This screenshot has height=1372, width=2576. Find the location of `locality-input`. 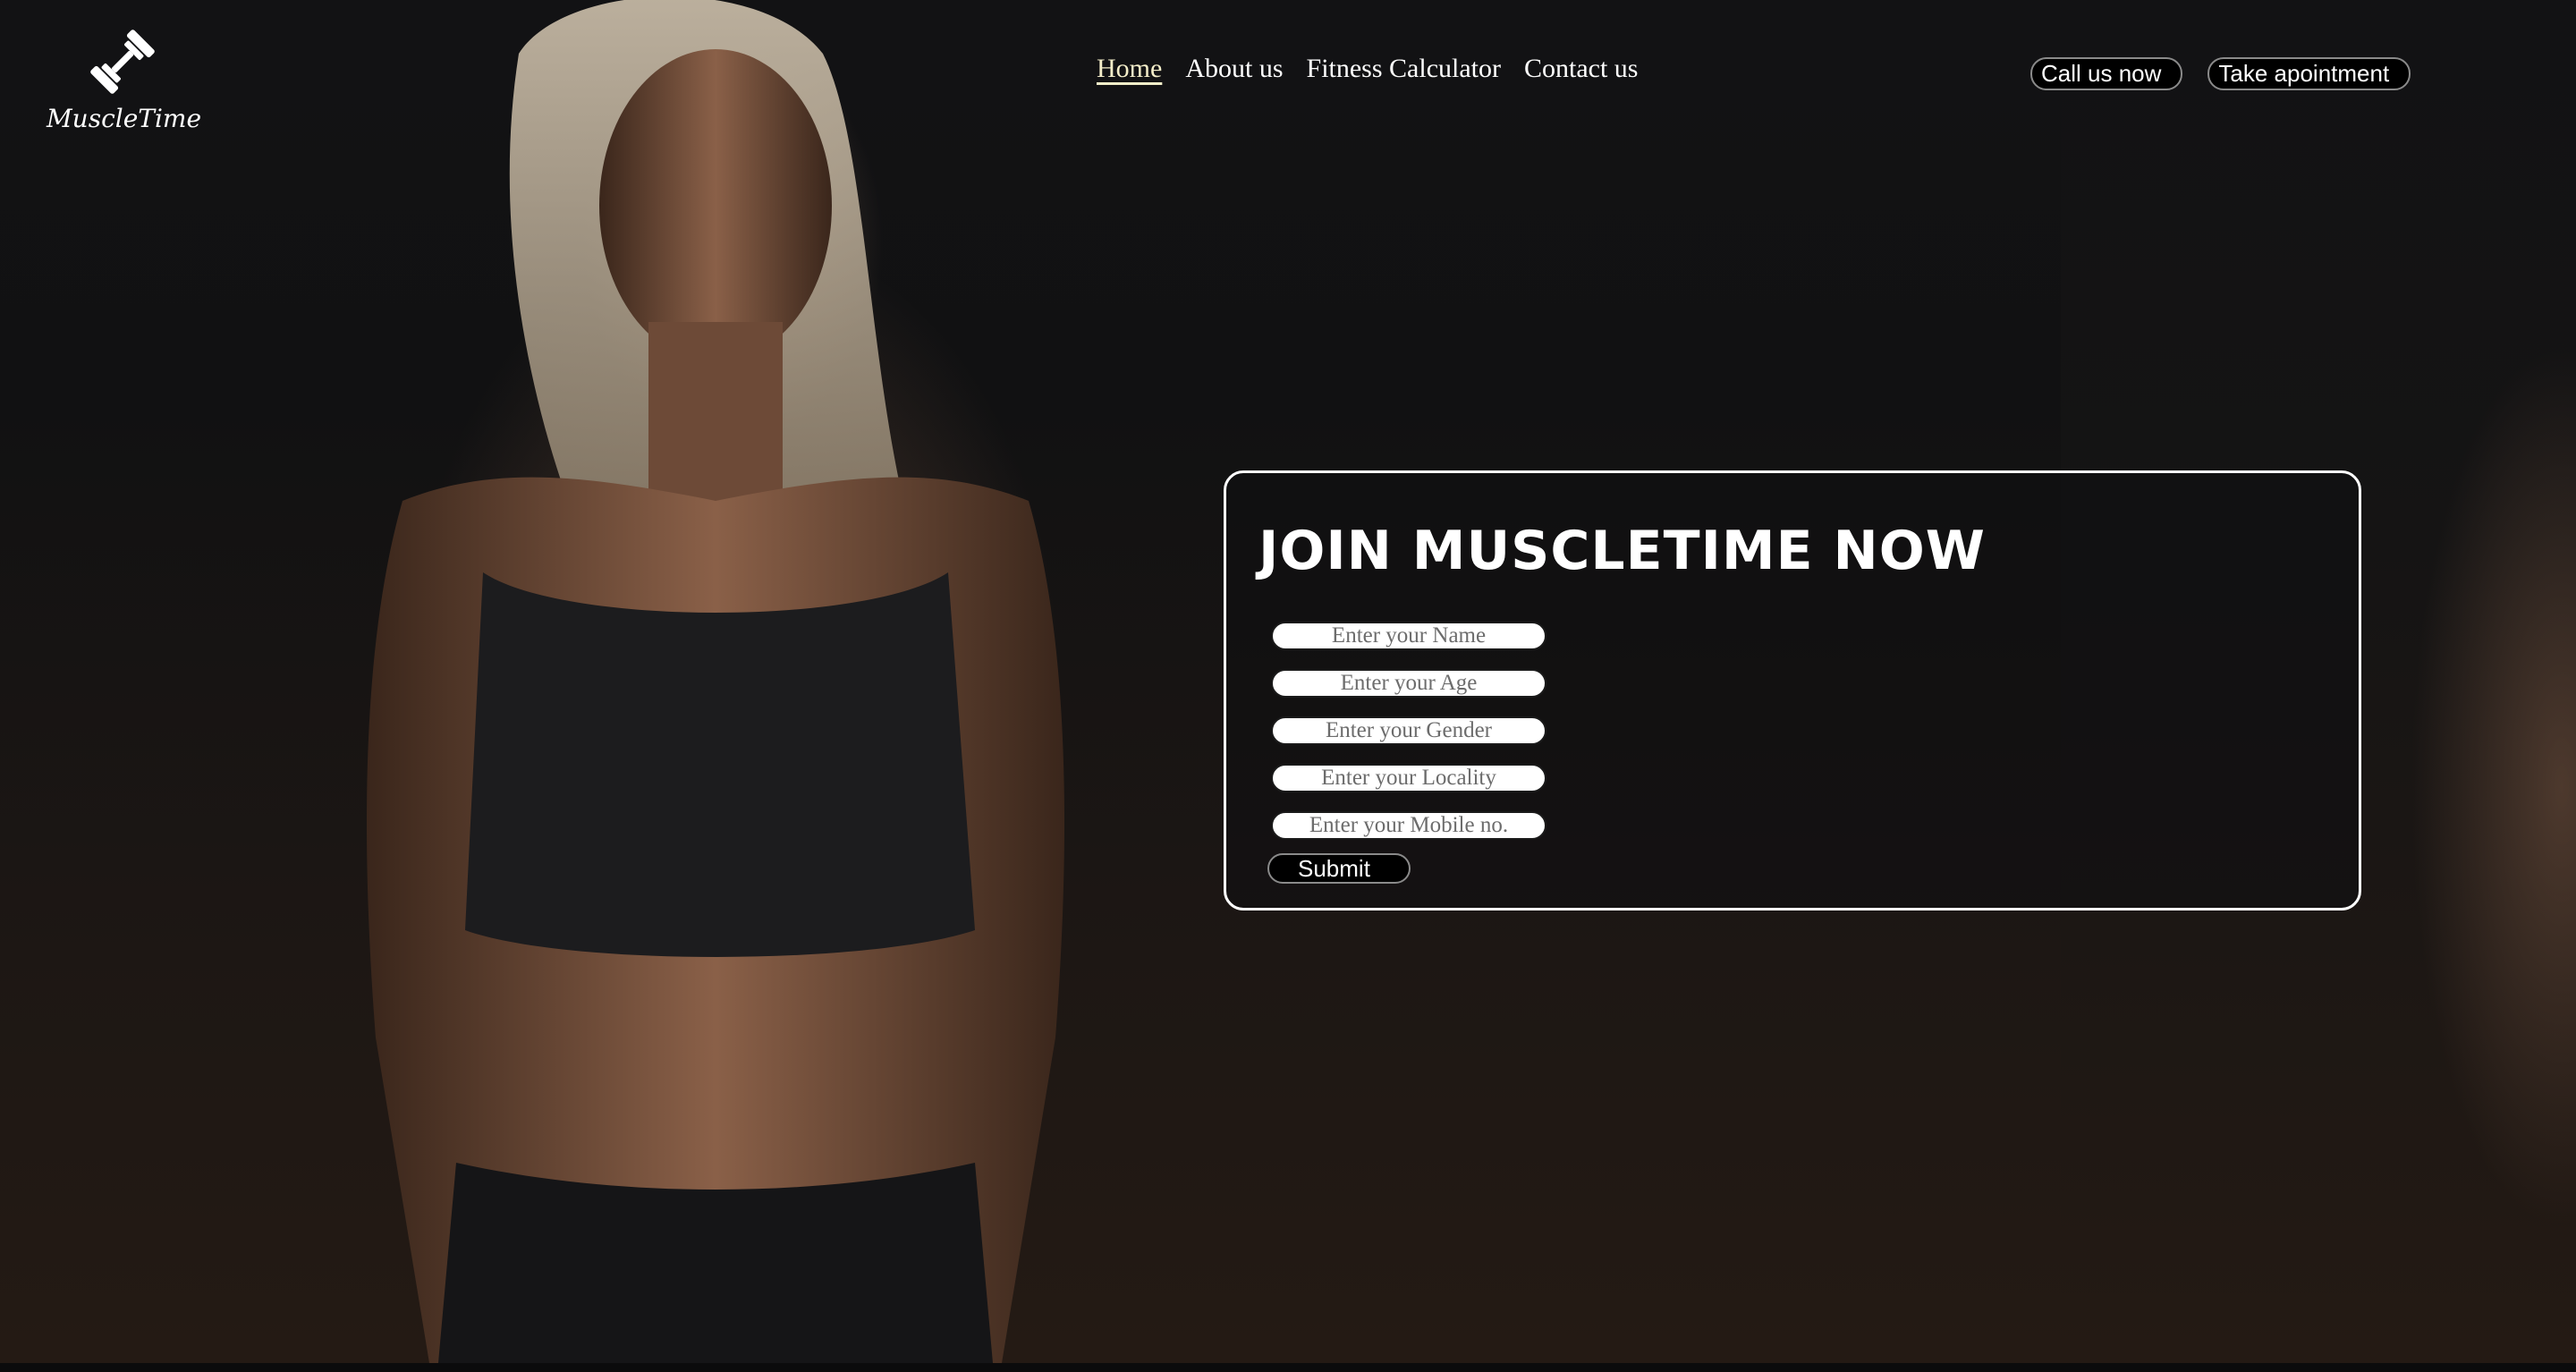

locality-input is located at coordinates (1408, 778).